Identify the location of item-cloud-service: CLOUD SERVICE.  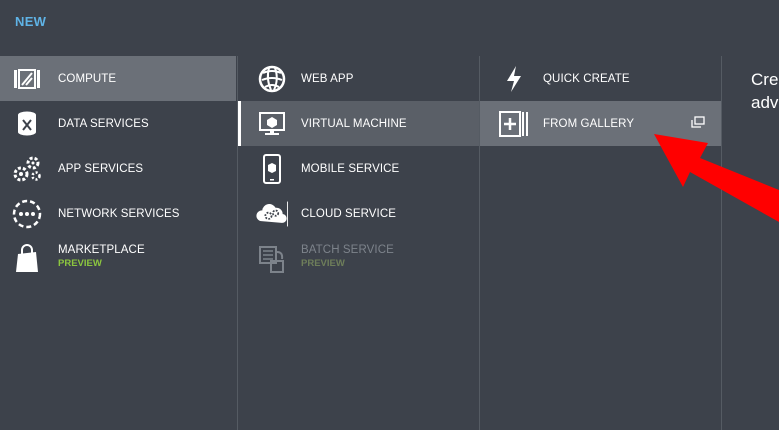
(358, 213).